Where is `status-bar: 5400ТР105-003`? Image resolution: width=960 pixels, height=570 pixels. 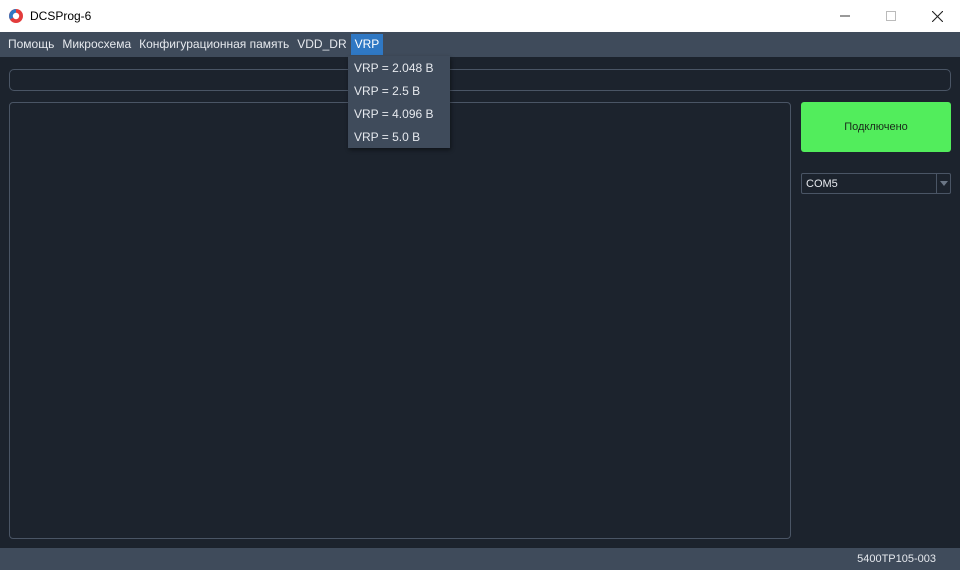 status-bar: 5400ТР105-003 is located at coordinates (480, 559).